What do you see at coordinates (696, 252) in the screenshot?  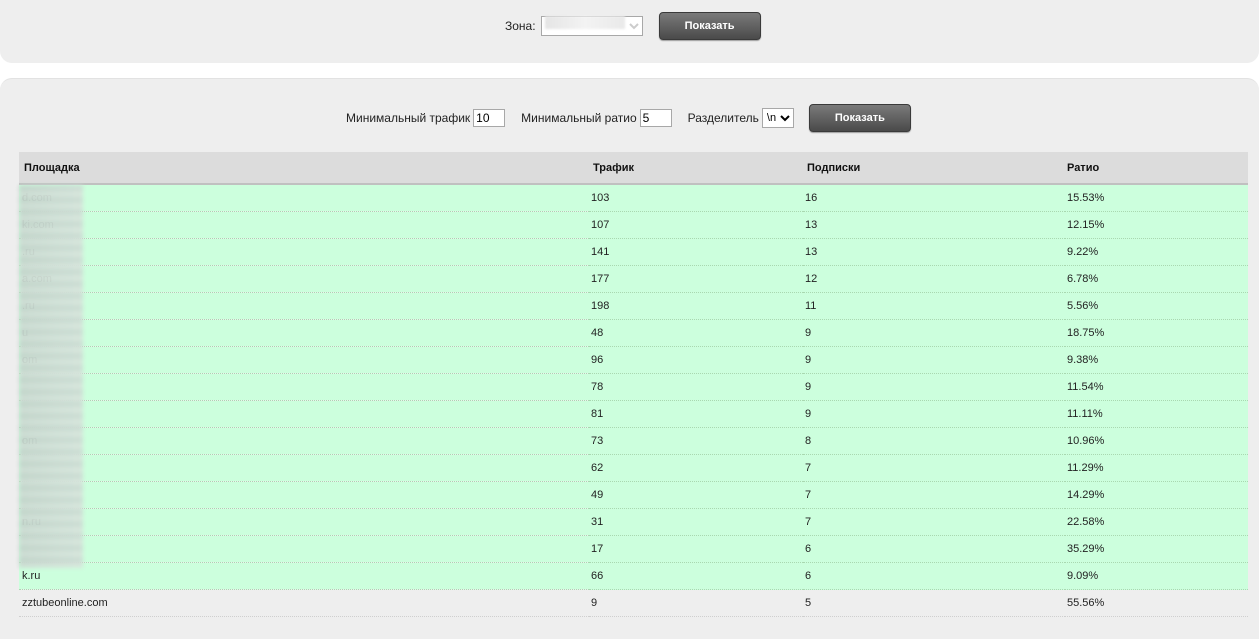 I see `traffic-cell: 141` at bounding box center [696, 252].